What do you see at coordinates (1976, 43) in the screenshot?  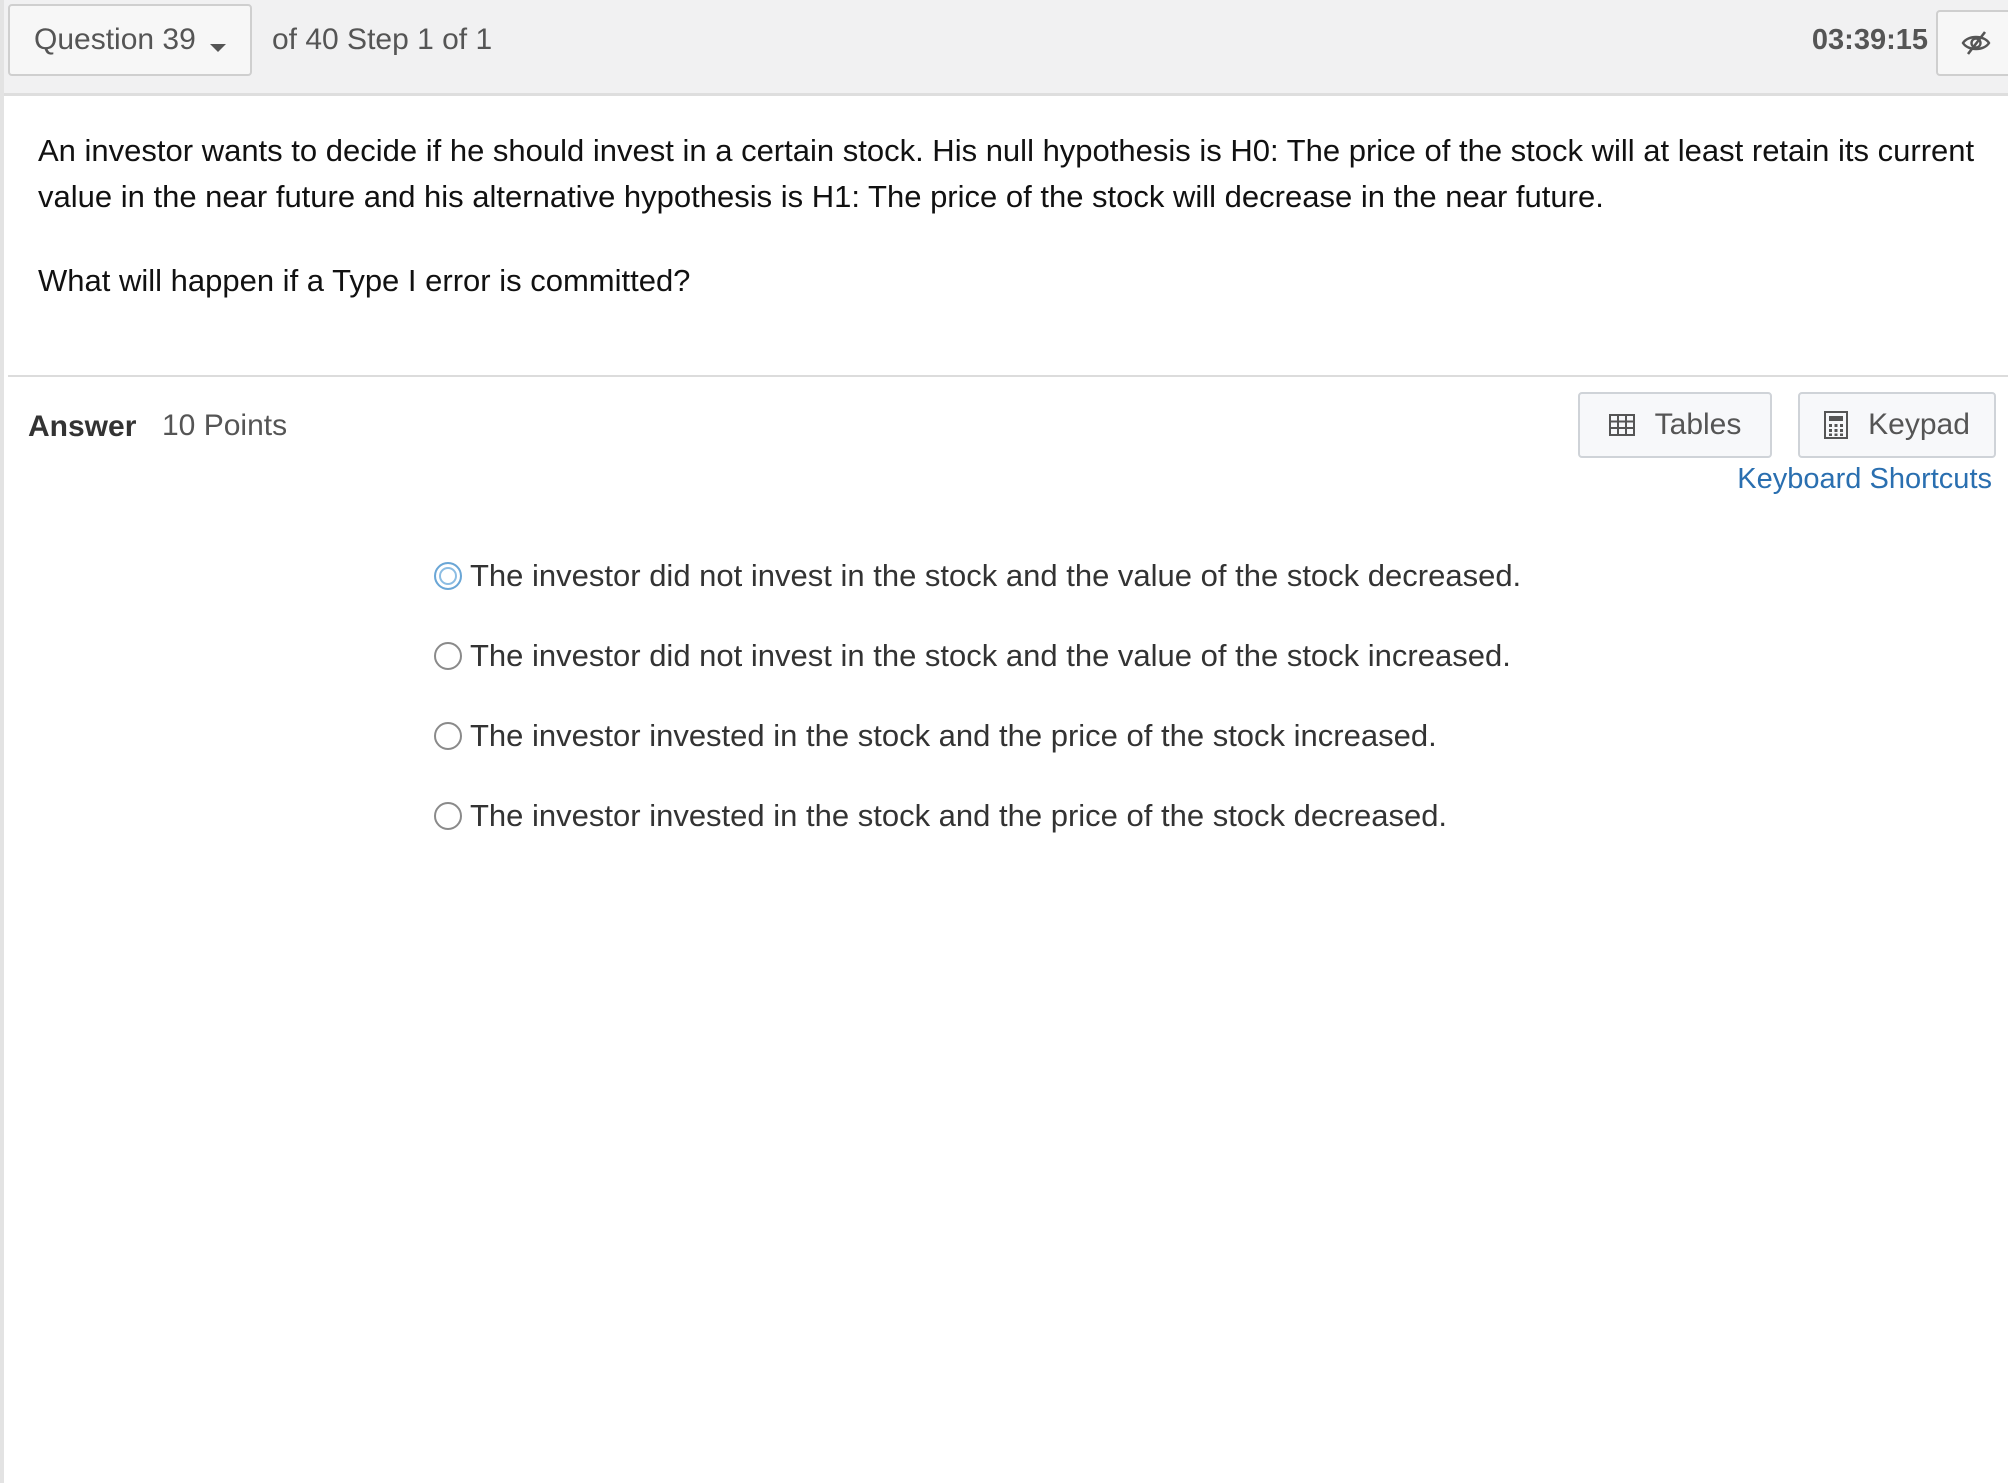 I see `eye-slash-icon` at bounding box center [1976, 43].